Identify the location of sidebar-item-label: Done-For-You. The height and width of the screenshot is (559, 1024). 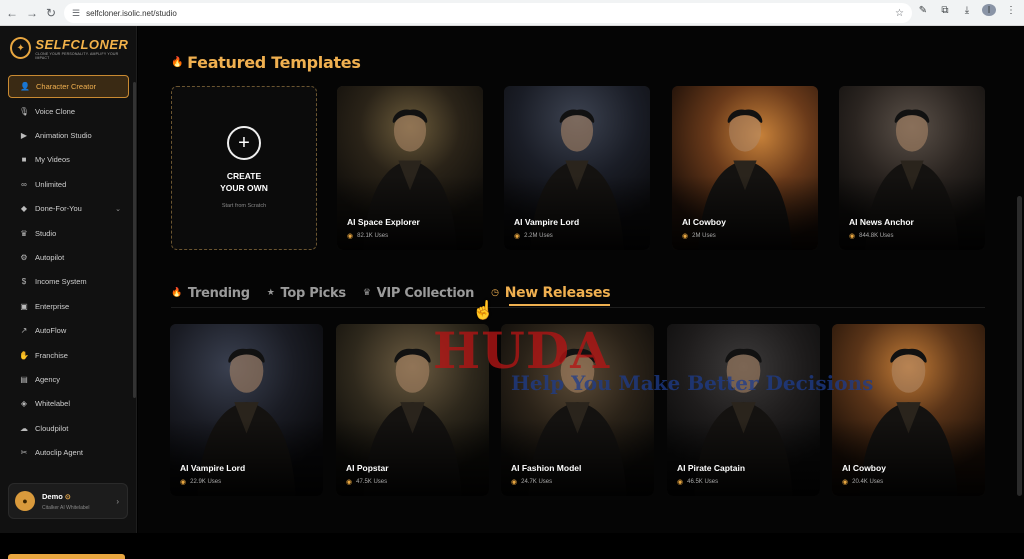
(58, 209).